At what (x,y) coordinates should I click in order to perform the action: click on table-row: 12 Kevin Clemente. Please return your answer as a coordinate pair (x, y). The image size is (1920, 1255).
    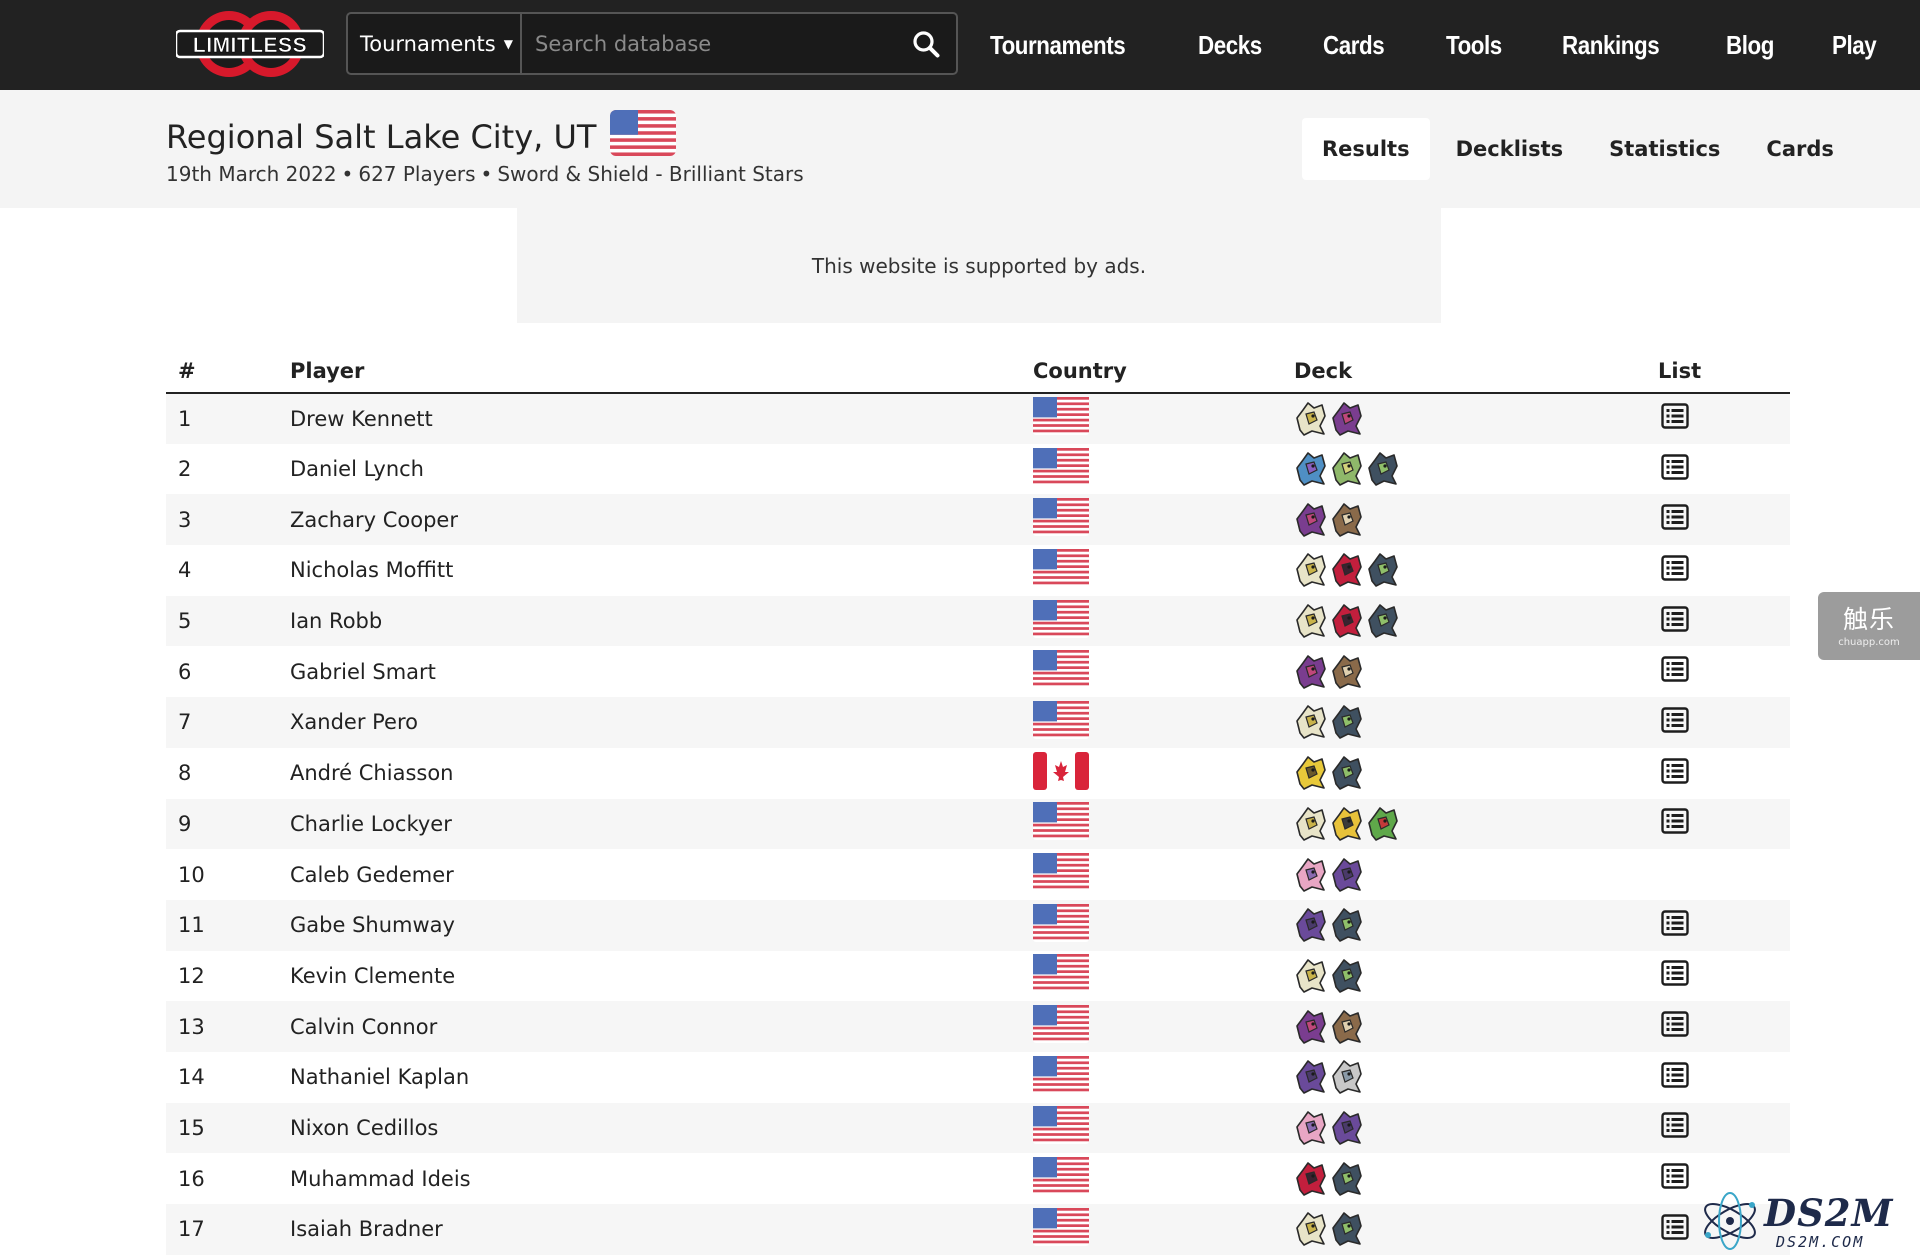
    Looking at the image, I should click on (978, 976).